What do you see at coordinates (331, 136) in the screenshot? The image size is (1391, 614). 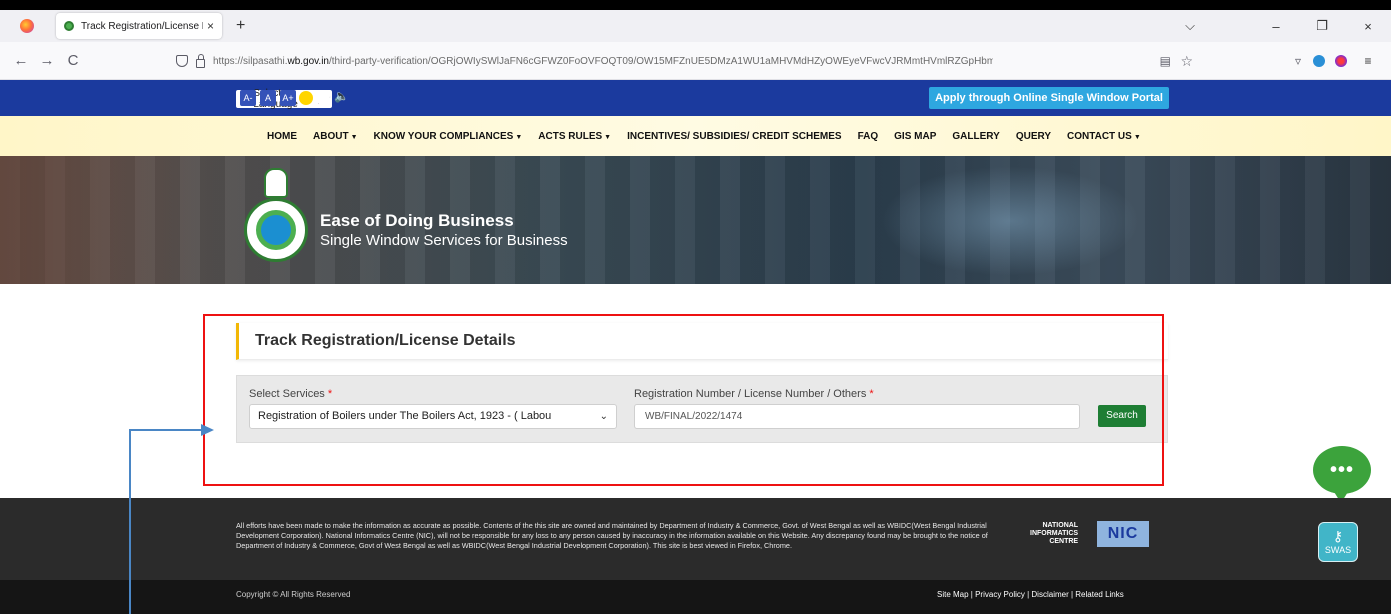 I see `nav-item-label: ABOUT` at bounding box center [331, 136].